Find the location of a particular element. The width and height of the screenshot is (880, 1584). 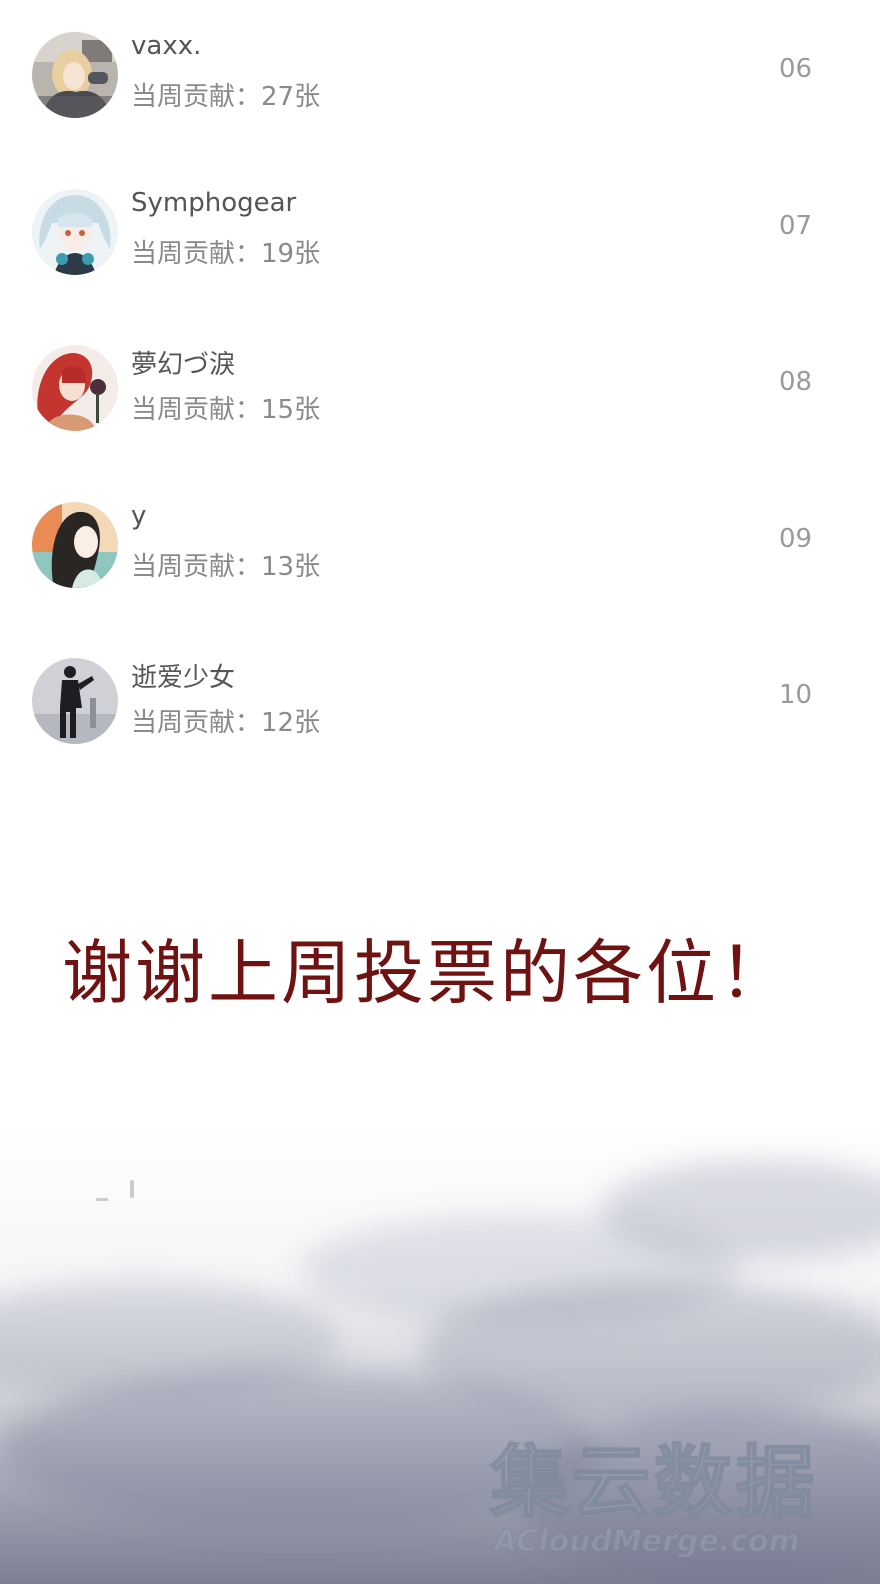

ranking-row: 逝爱少女 当周贡献：12张 10 is located at coordinates (440, 713).